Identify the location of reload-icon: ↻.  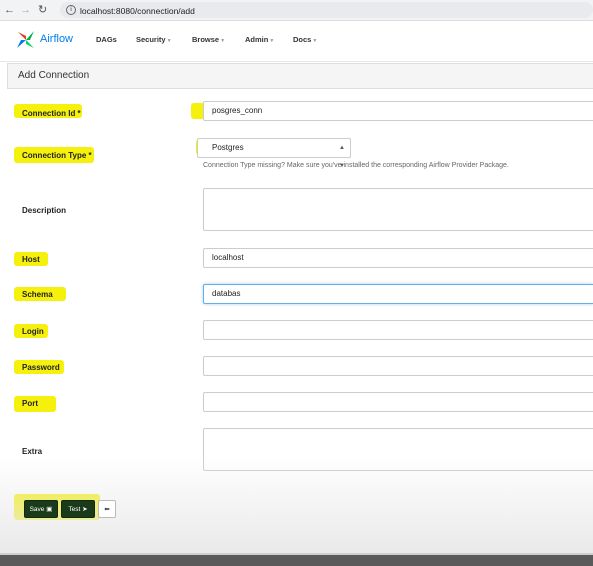
(42, 10).